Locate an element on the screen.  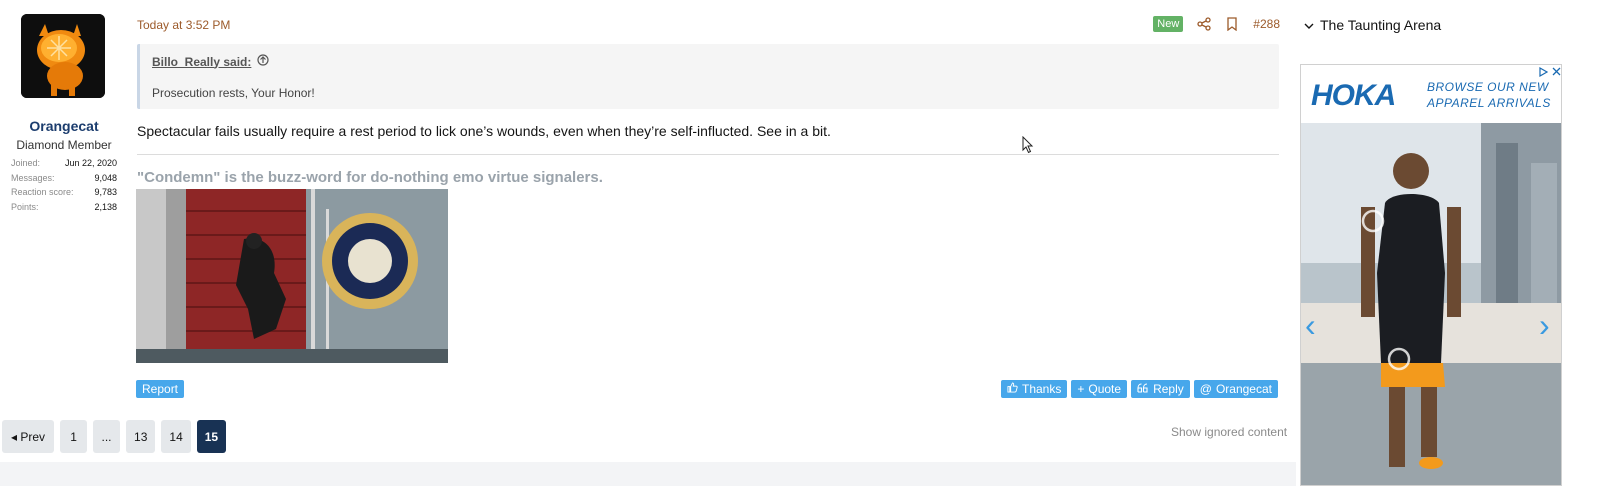
stat-label: Points: is located at coordinates (25, 206).